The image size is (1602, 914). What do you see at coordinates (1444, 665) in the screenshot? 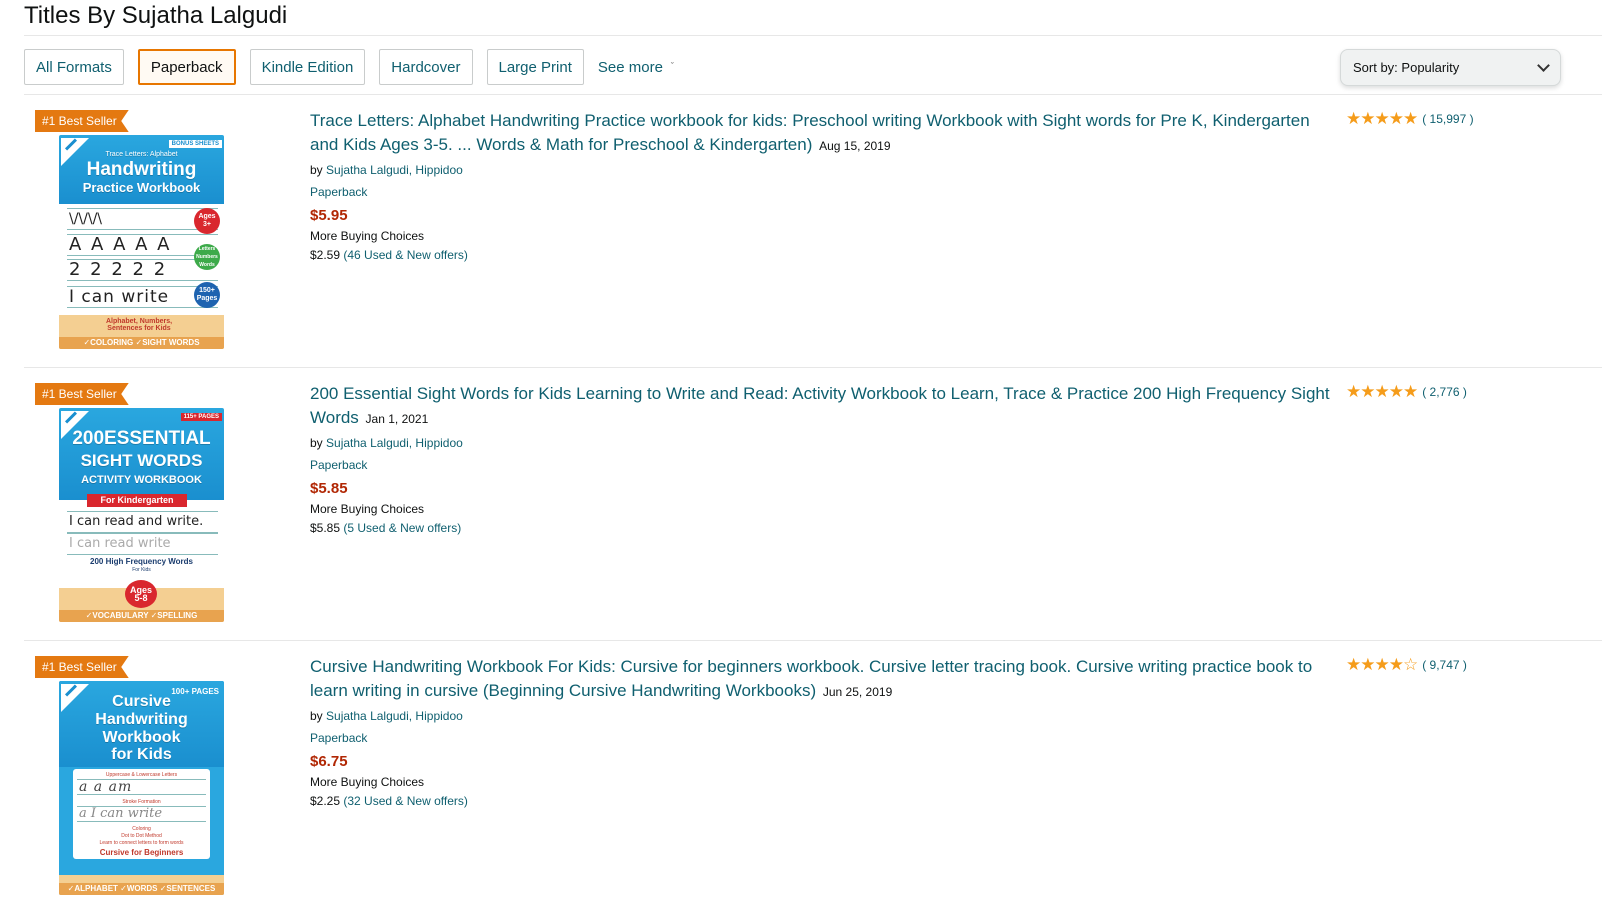
I see `rating-count-link: ( 9,747 )` at bounding box center [1444, 665].